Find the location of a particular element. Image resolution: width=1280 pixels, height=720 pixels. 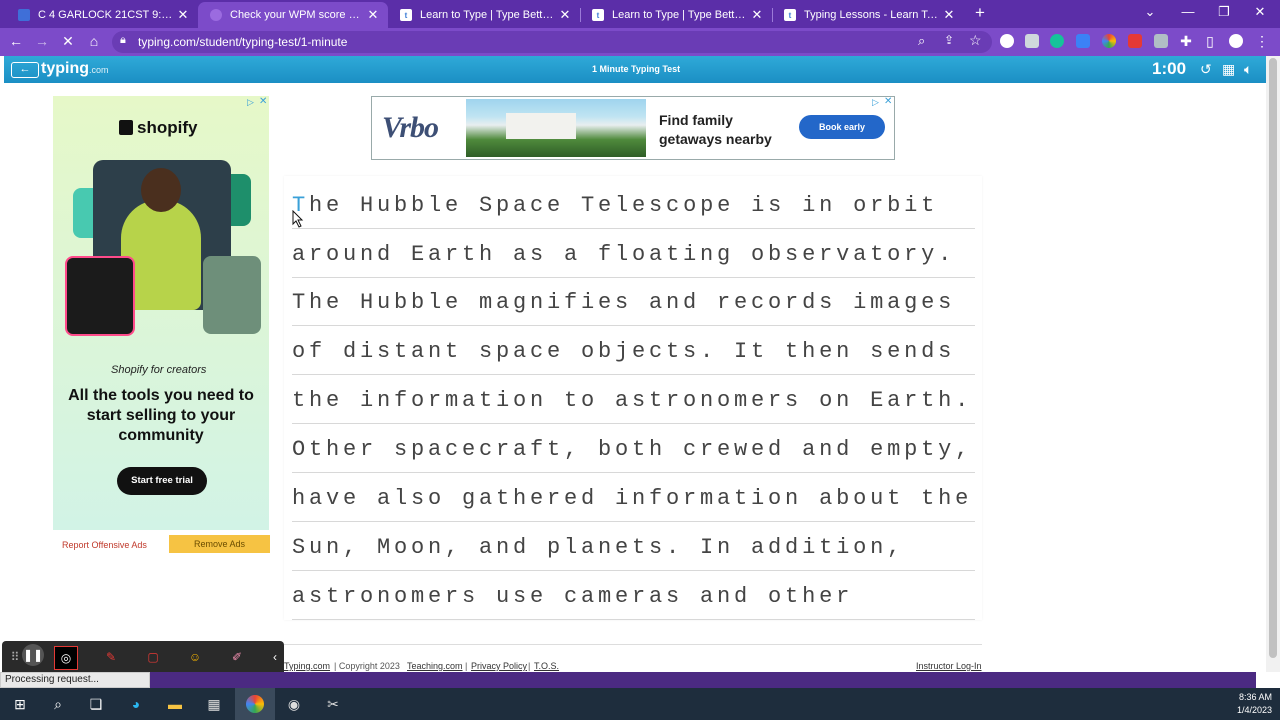

tab-title: Learn to Type | Type Better | Type is located at coordinates (488, 15).